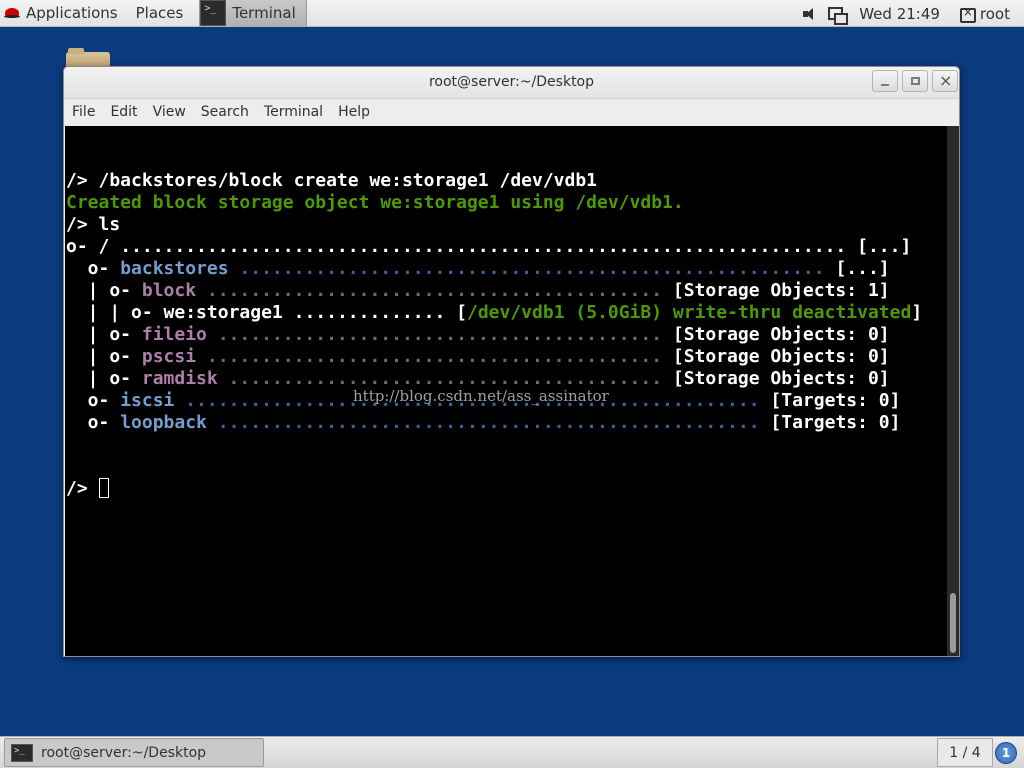 The height and width of the screenshot is (768, 1024). Describe the element at coordinates (223, 312) in the screenshot. I see `terminal-text-segment: we:storage1` at that location.